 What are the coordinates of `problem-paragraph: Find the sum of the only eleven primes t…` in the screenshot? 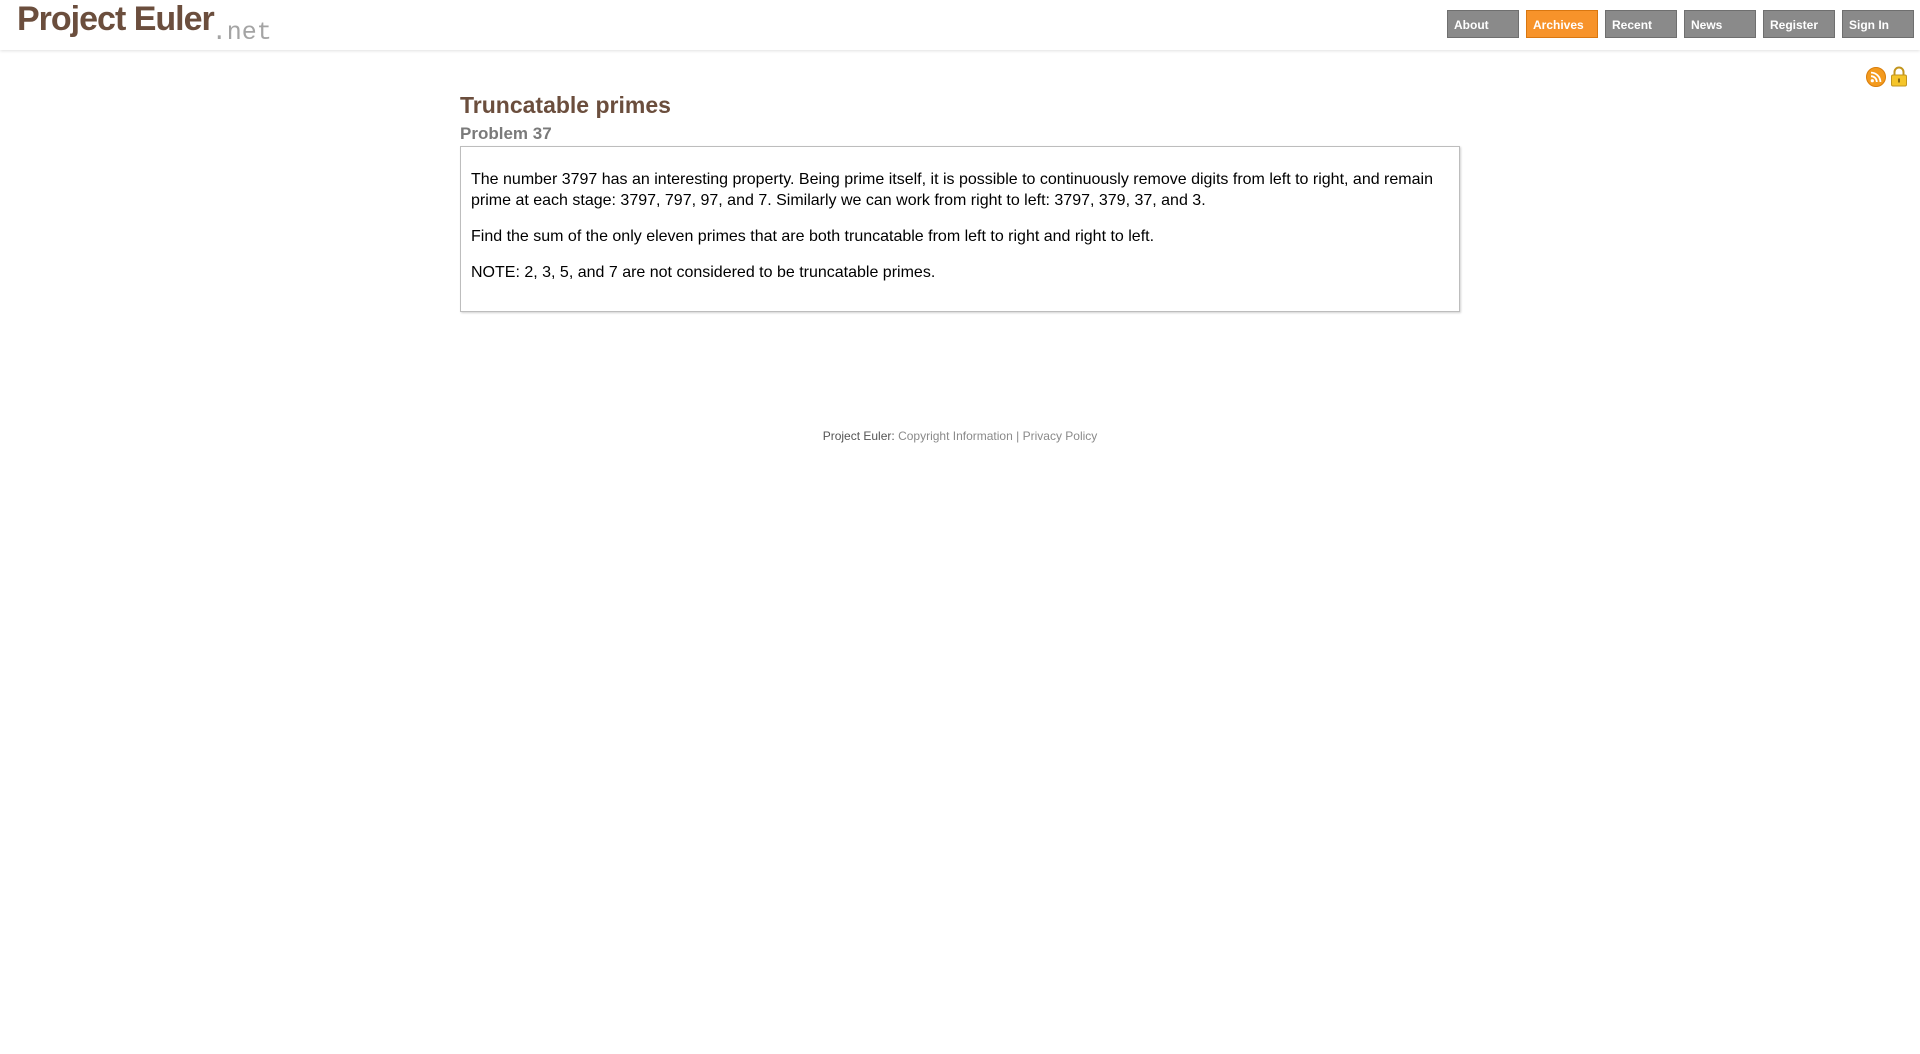 It's located at (813, 236).